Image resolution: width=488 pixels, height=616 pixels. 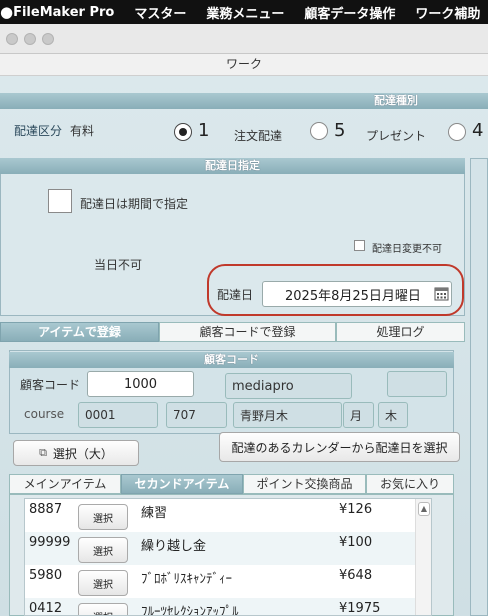 What do you see at coordinates (235, 295) in the screenshot?
I see `delivery-date-label: 配達日` at bounding box center [235, 295].